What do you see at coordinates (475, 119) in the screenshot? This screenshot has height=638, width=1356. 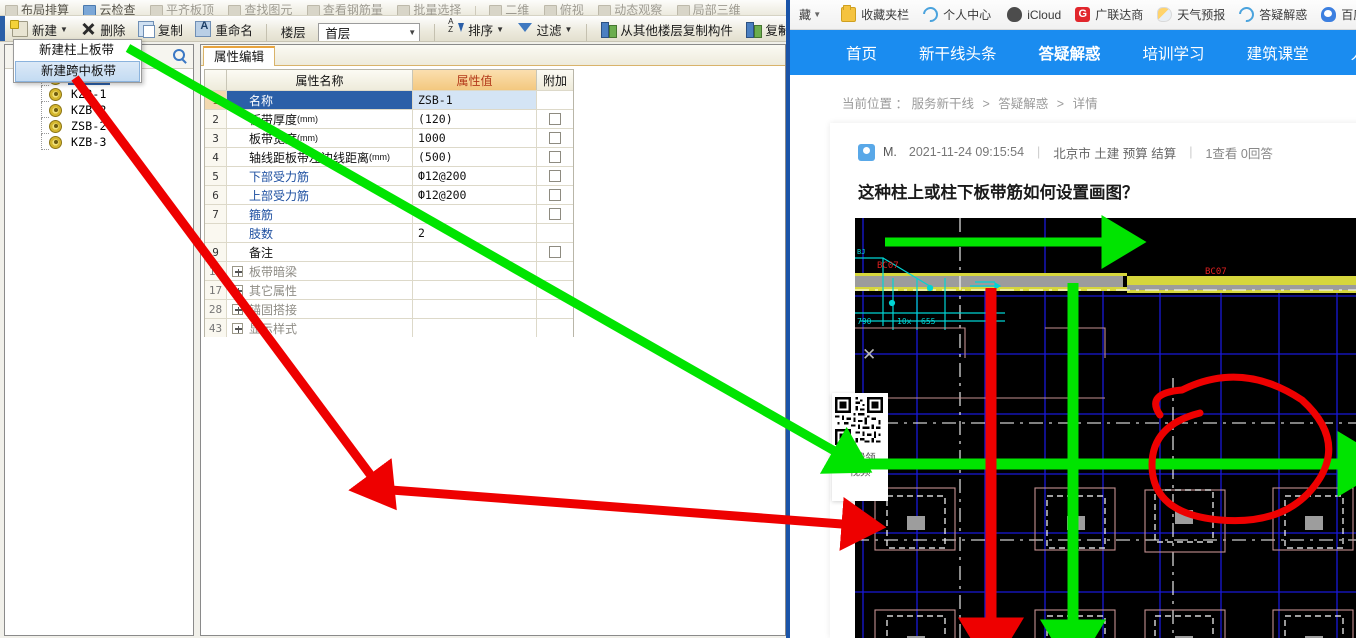 I see `property-value-cell: (120)` at bounding box center [475, 119].